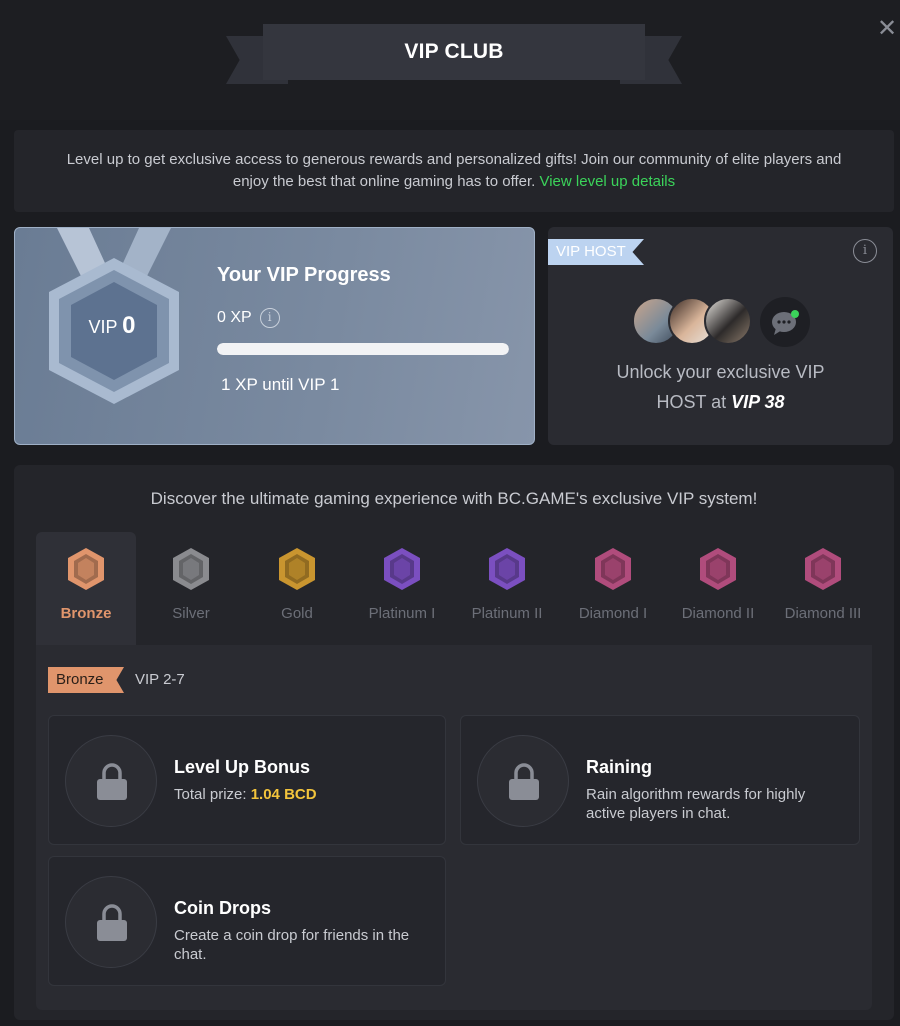 Image resolution: width=900 pixels, height=1026 pixels. I want to click on perk-title: Level Up Bonus, so click(242, 767).